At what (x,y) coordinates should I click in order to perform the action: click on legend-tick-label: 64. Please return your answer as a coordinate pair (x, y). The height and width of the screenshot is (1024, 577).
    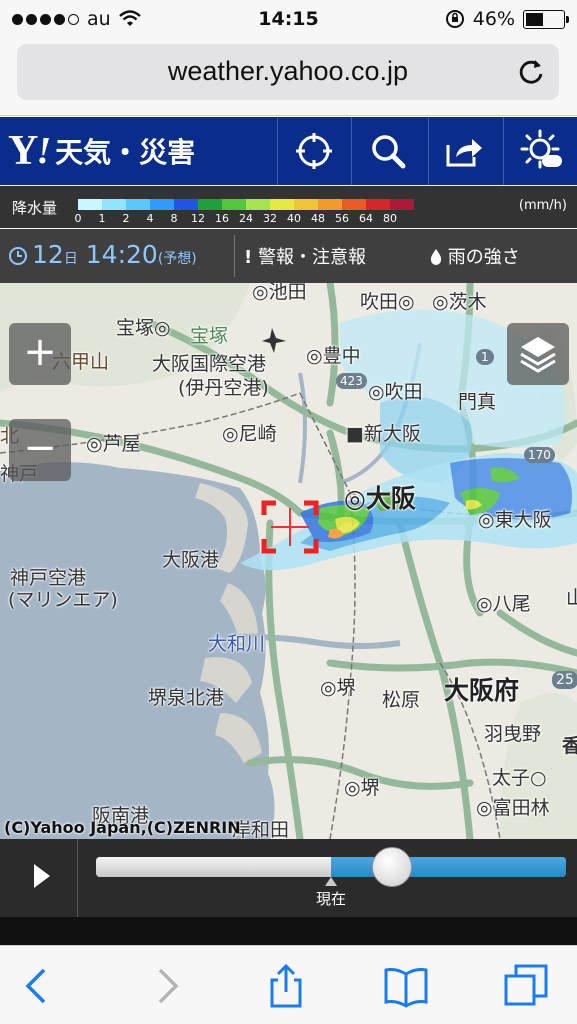
    Looking at the image, I should click on (366, 218).